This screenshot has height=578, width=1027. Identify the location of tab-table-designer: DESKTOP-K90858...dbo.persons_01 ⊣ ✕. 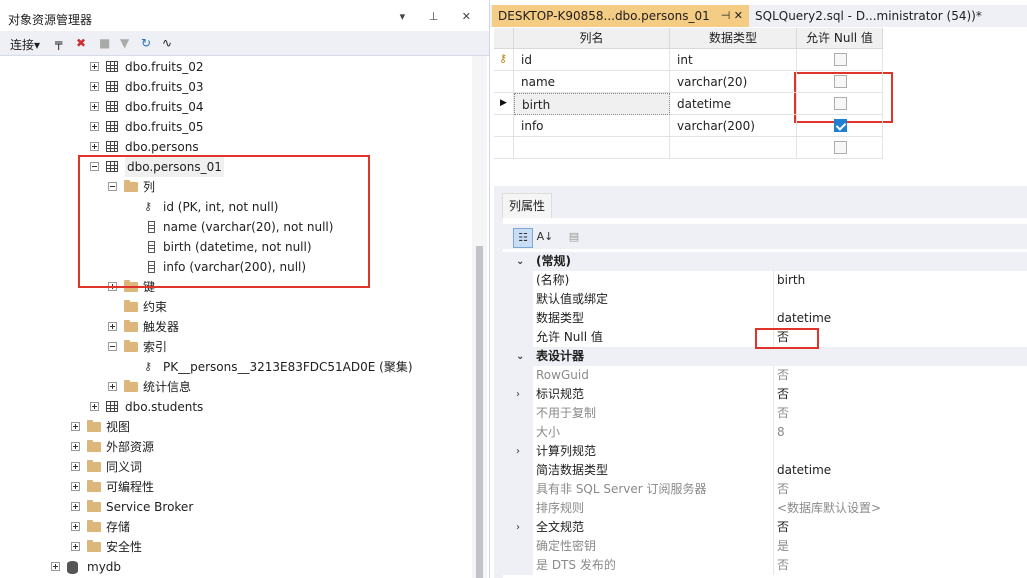
(620, 16).